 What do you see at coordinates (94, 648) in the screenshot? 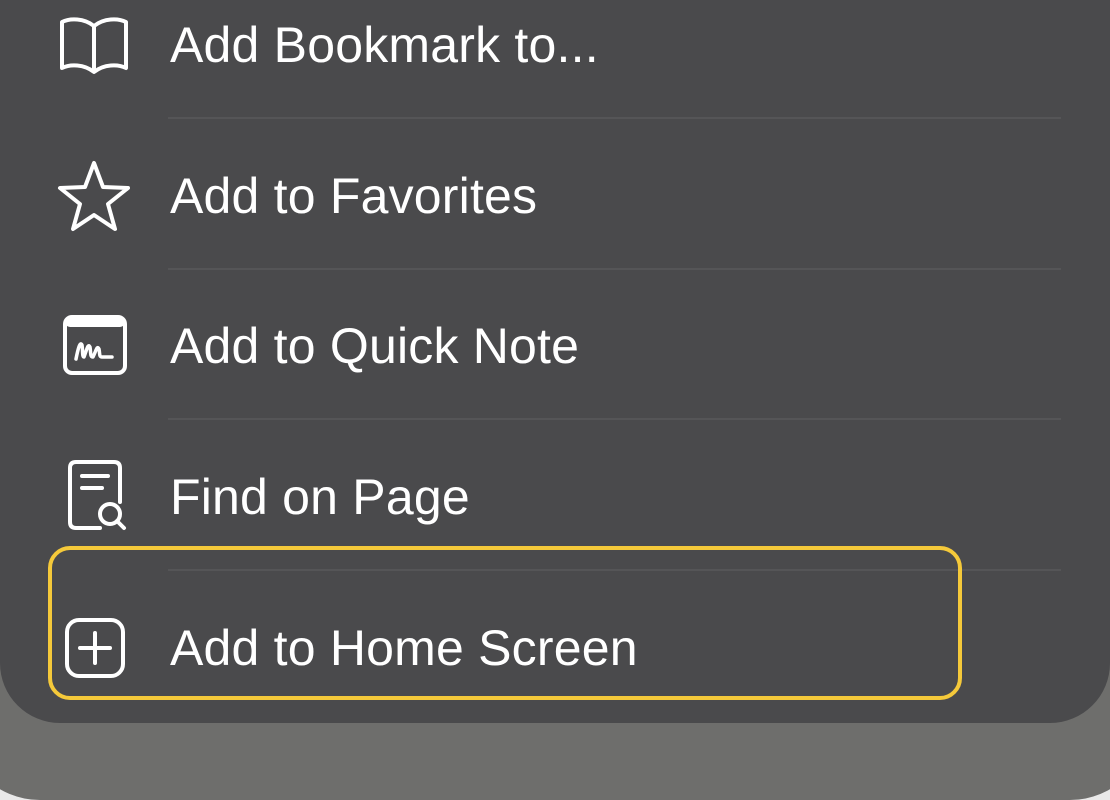
I see `plus-square-icon` at bounding box center [94, 648].